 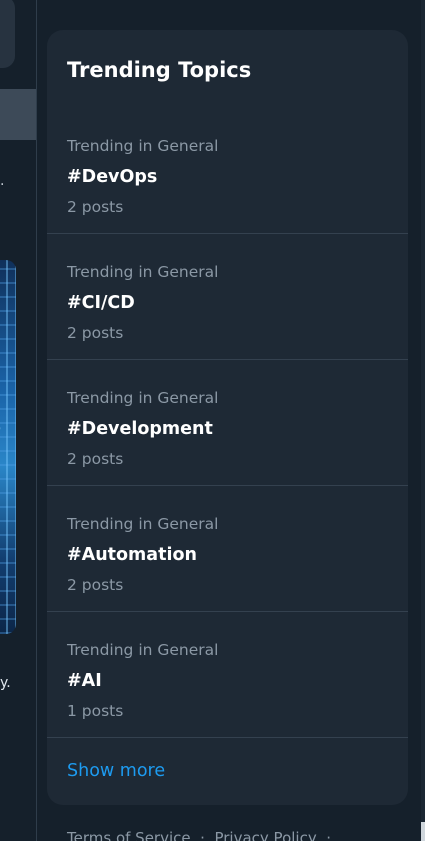 What do you see at coordinates (423, 831) in the screenshot?
I see `scrollbar-thumb` at bounding box center [423, 831].